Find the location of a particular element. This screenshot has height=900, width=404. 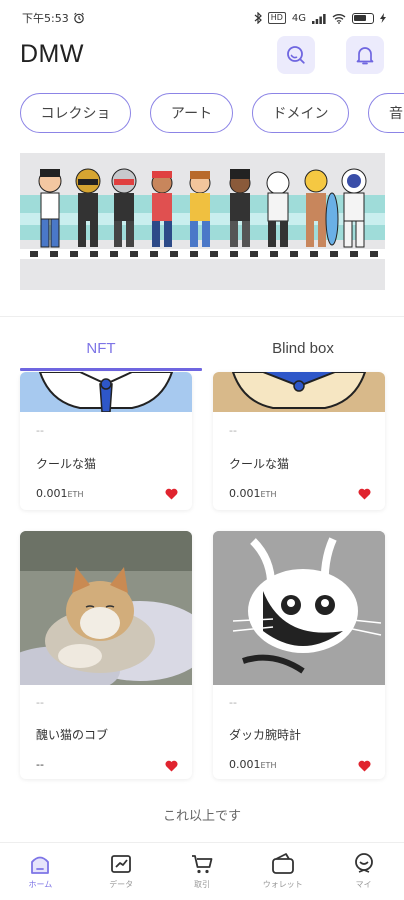

nft-card: -- 醜い猫のコブ -- is located at coordinates (106, 655).